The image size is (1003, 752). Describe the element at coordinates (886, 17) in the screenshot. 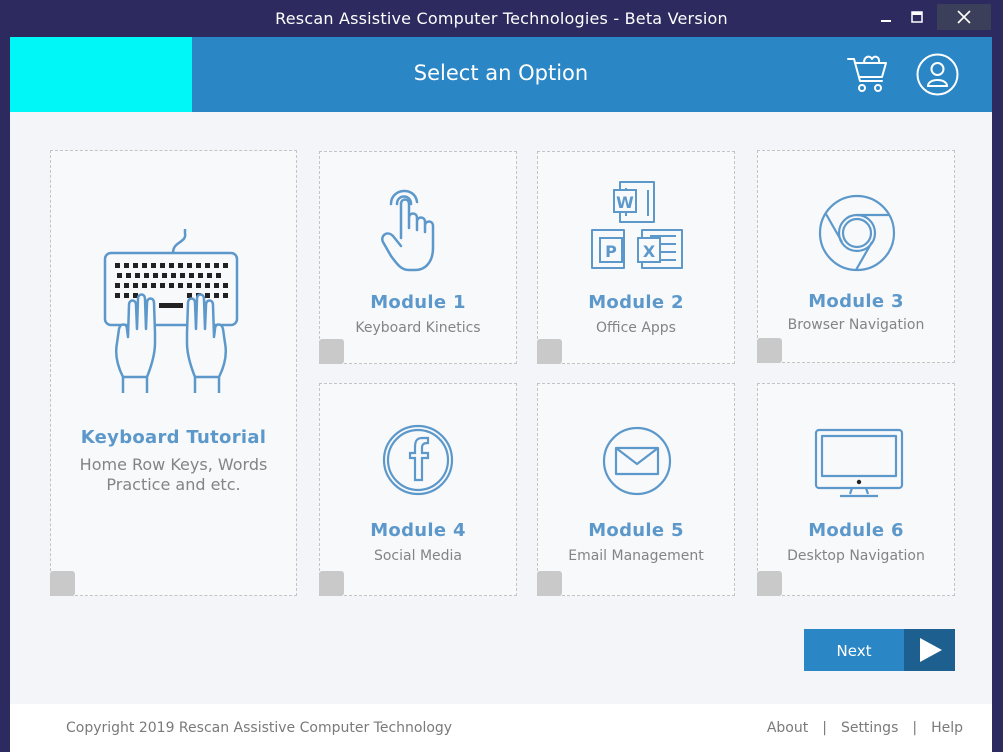

I see `minimize-button` at that location.